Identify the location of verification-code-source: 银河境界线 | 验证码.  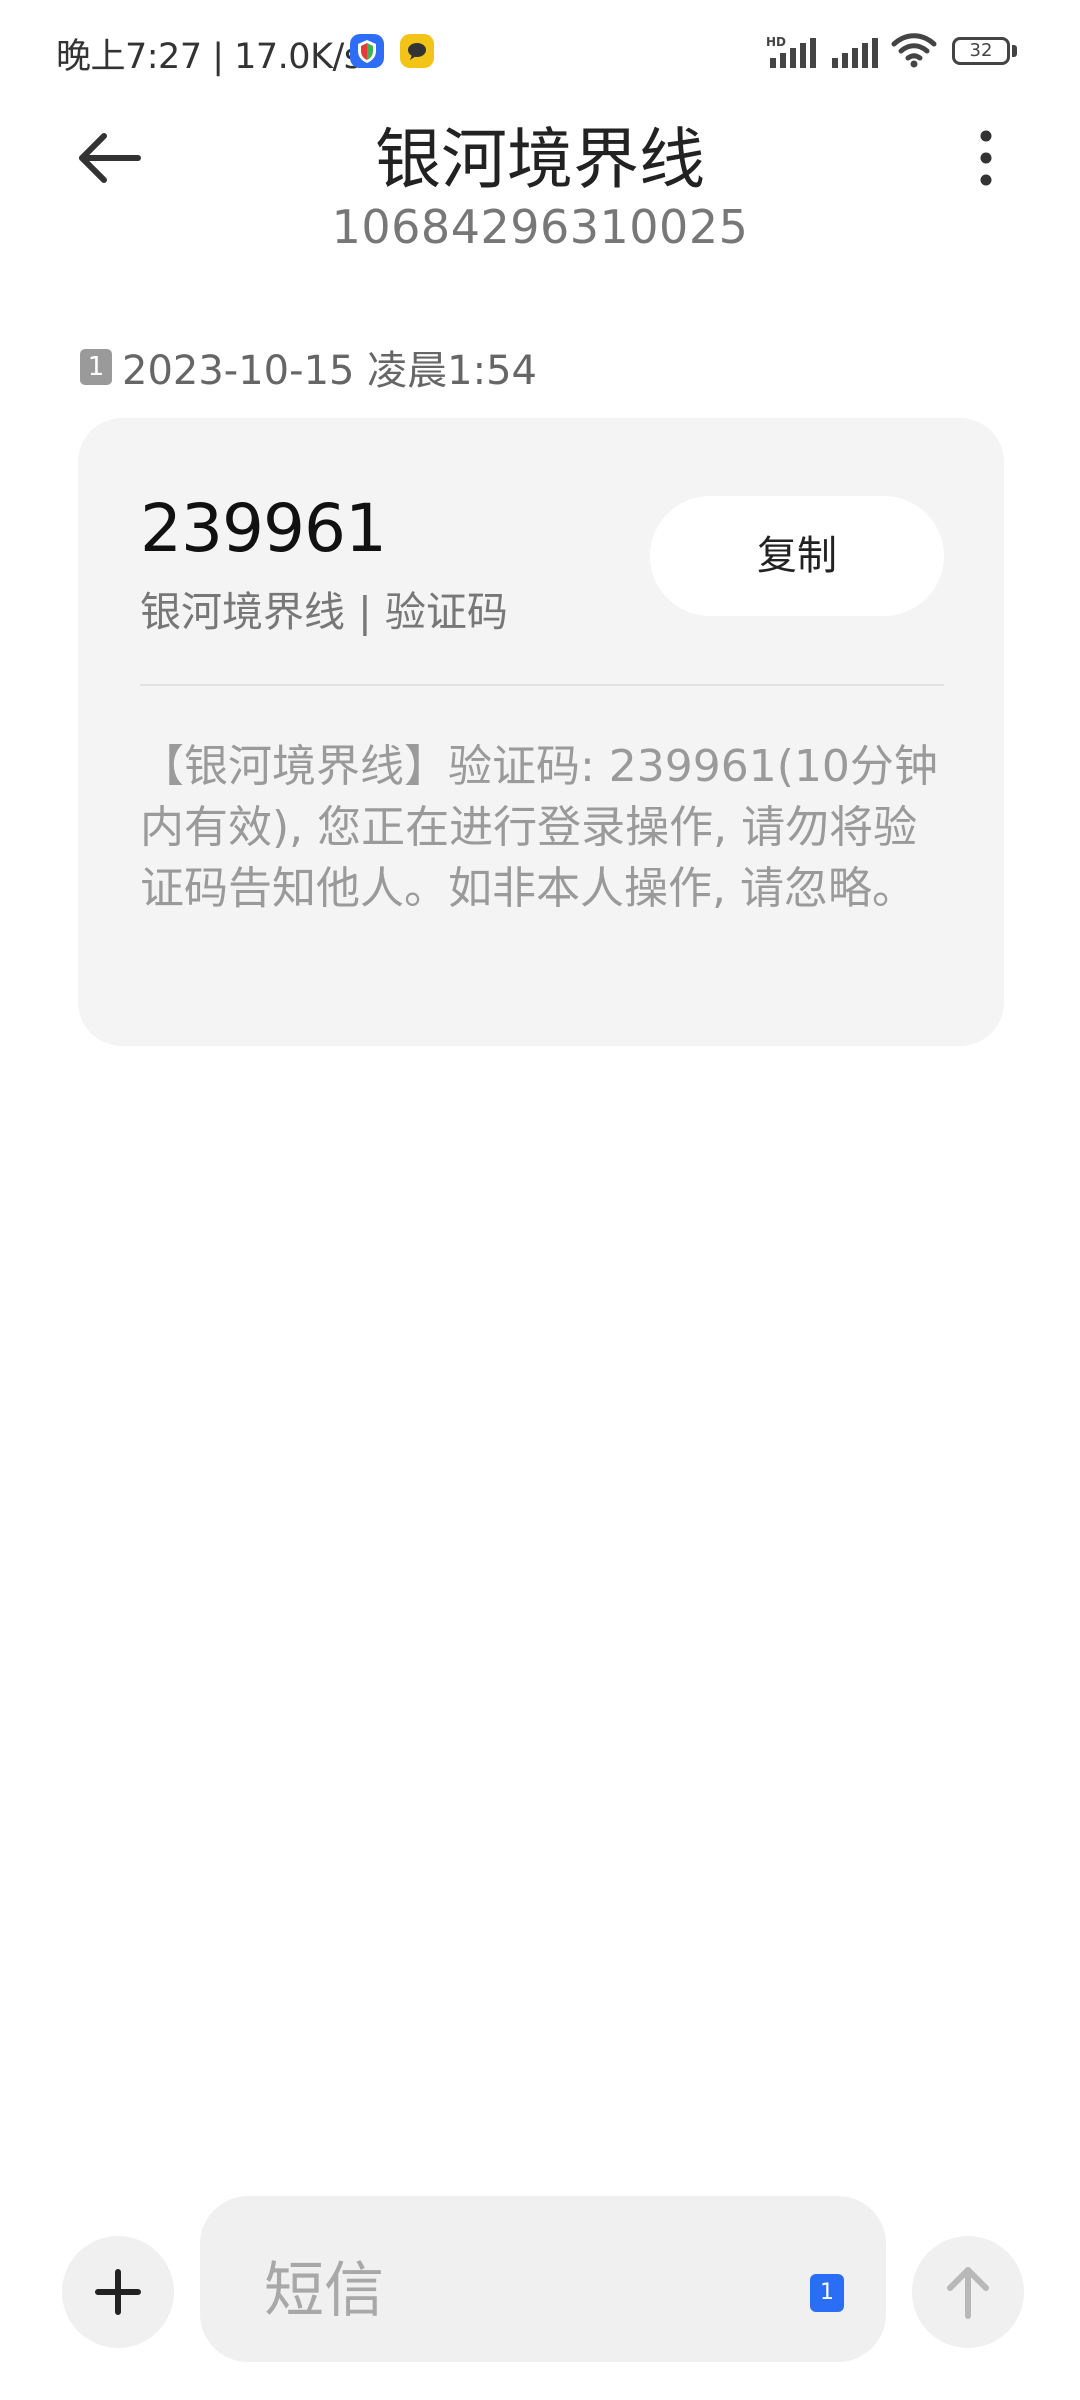
(324, 612).